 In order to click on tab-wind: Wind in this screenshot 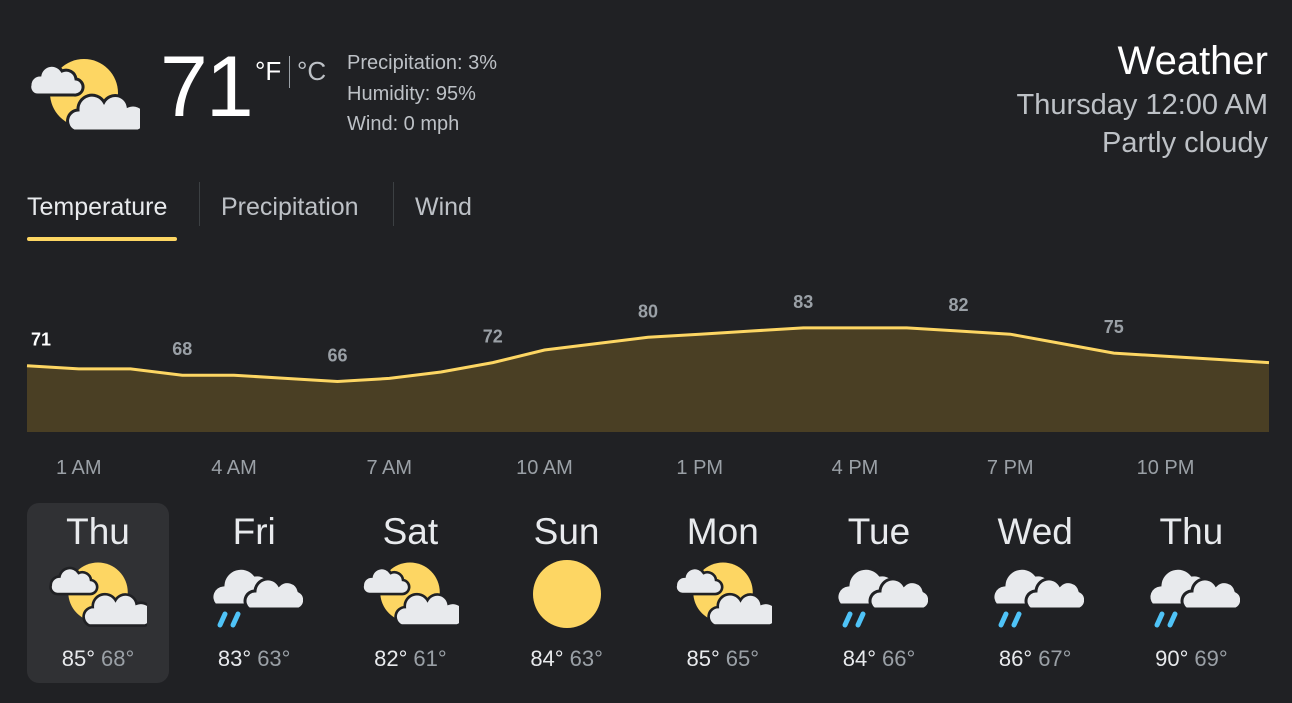, I will do `click(443, 207)`.